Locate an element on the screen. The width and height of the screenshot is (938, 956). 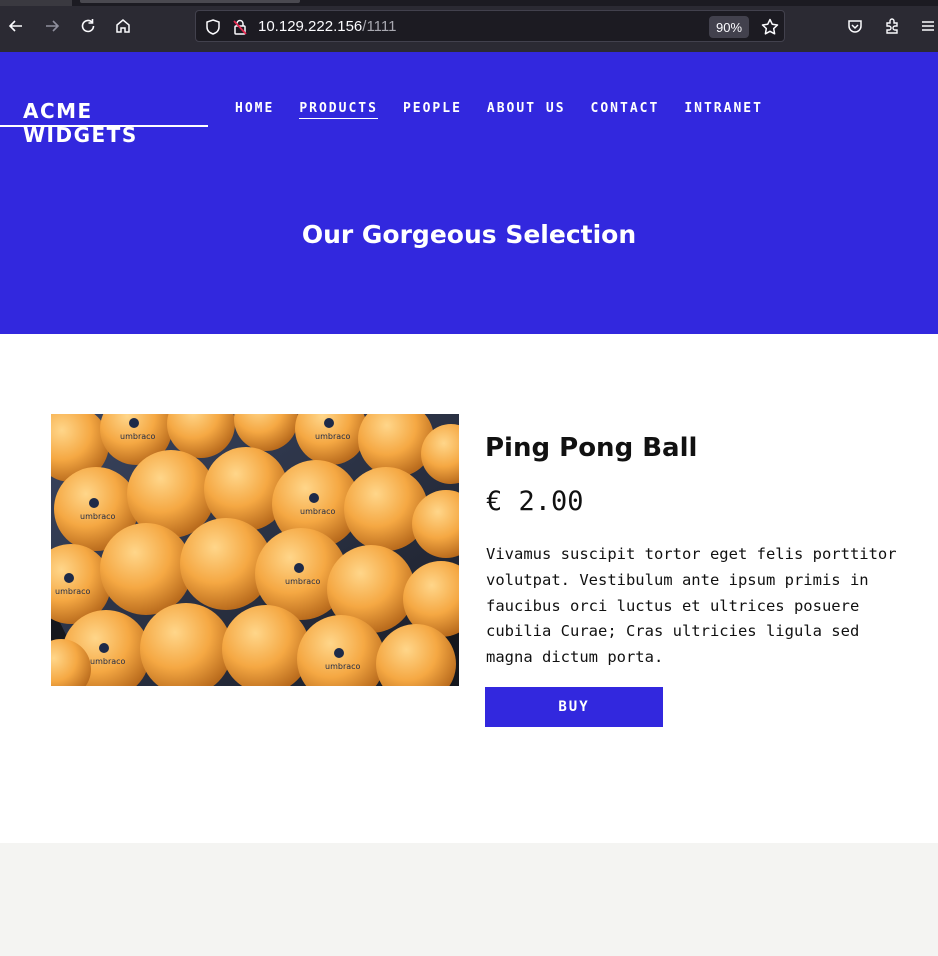
pocket-button is located at coordinates (855, 26).